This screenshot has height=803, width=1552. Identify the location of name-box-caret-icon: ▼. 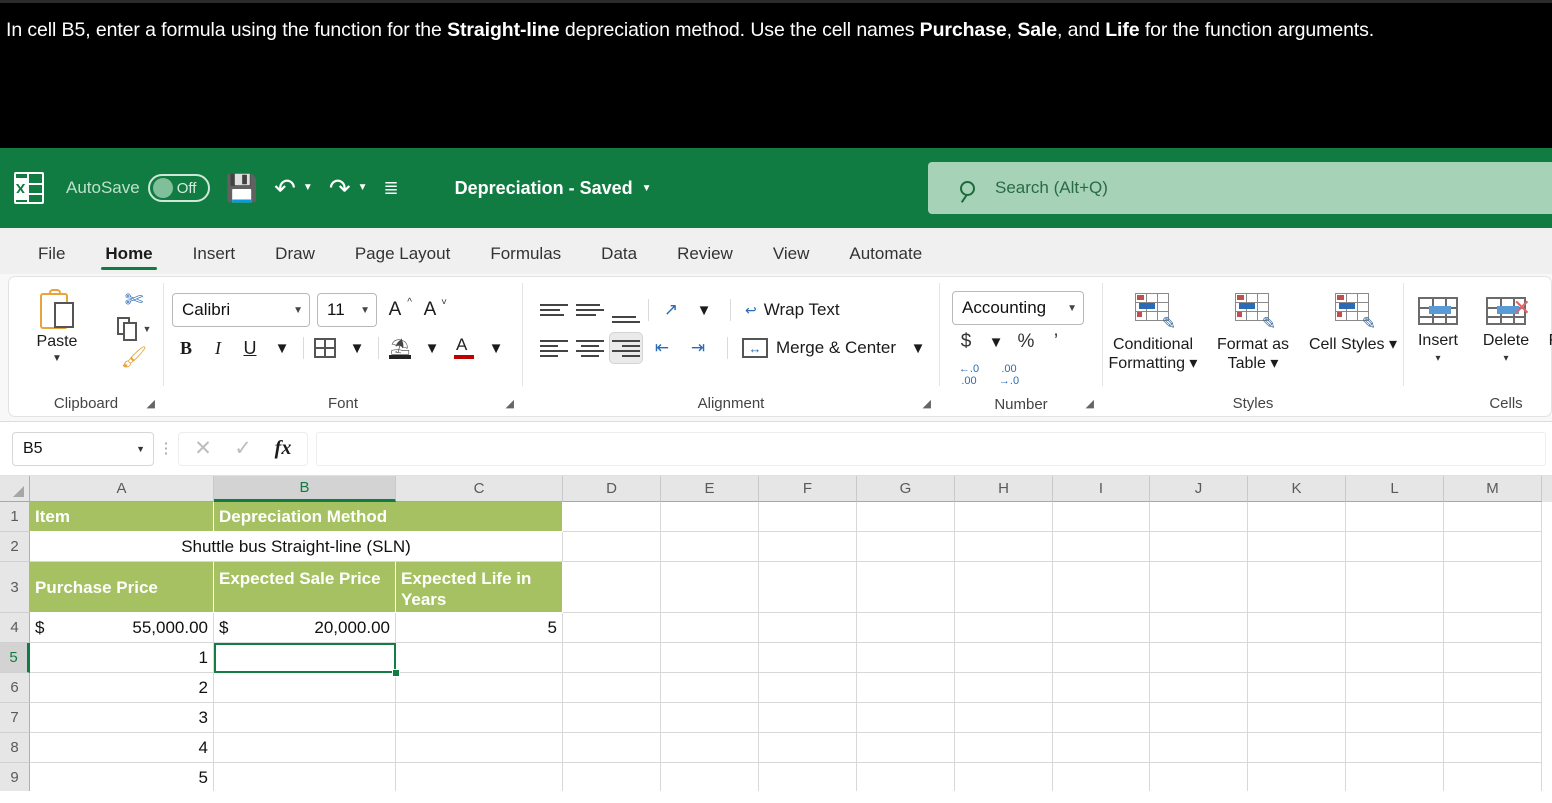
(140, 449).